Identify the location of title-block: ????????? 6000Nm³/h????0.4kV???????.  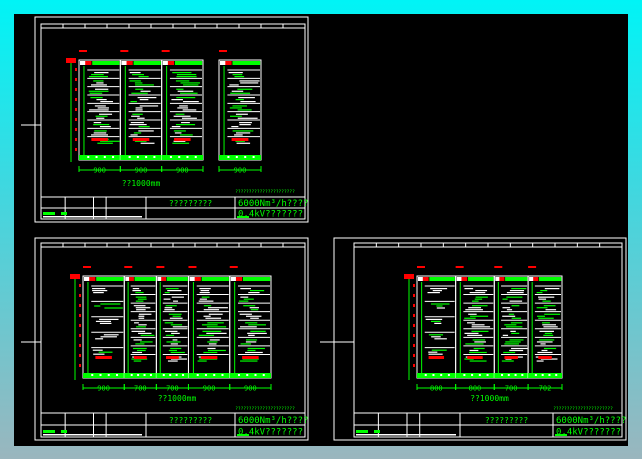
(174, 425).